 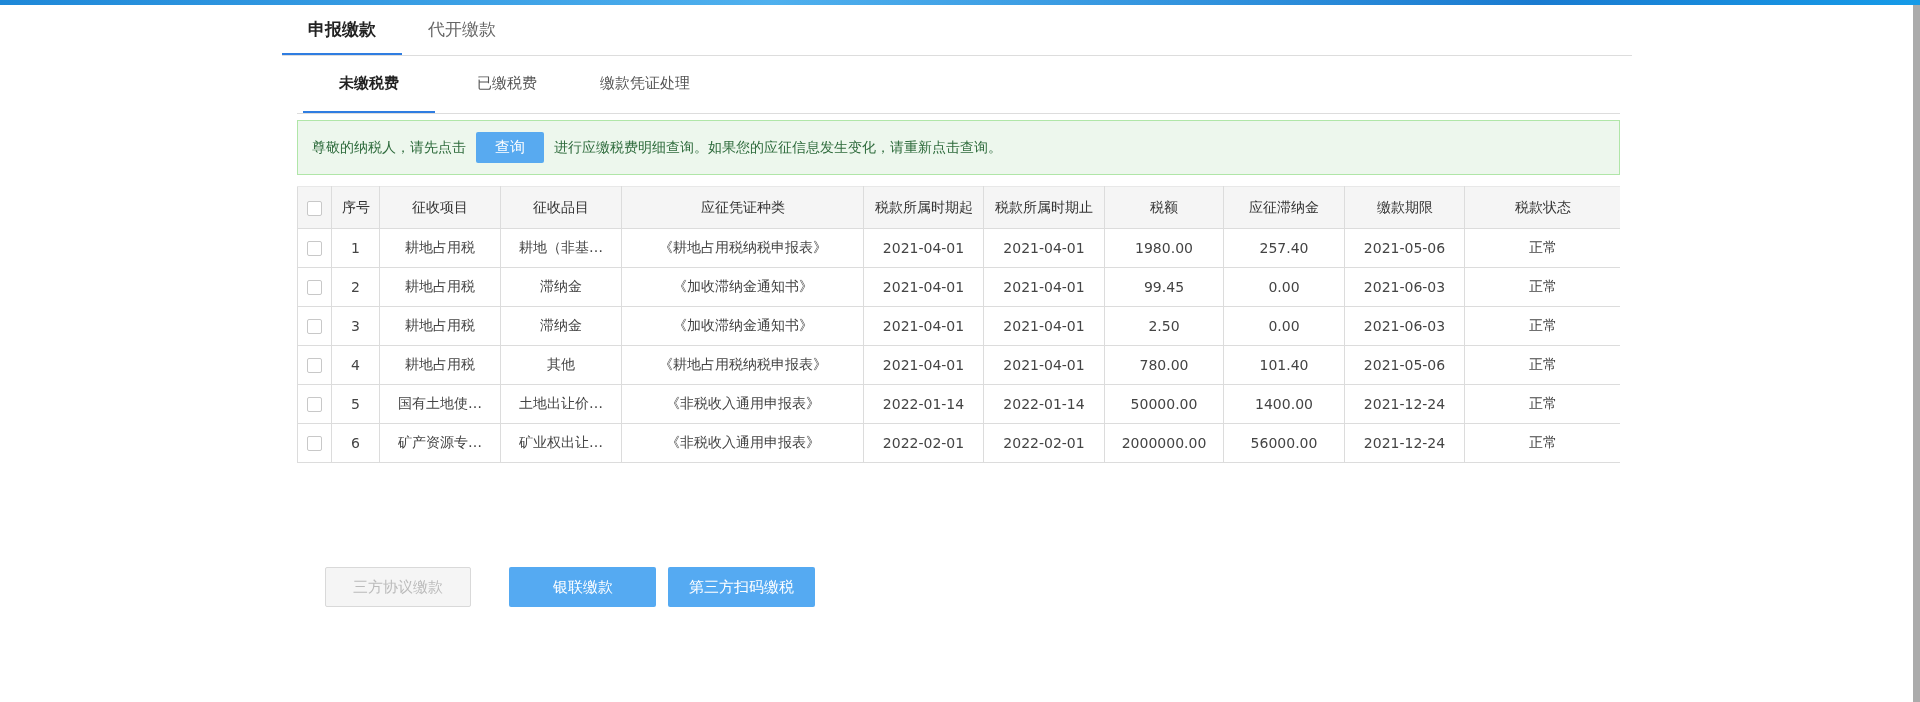 What do you see at coordinates (1542, 207) in the screenshot?
I see `column-header: 税款状态` at bounding box center [1542, 207].